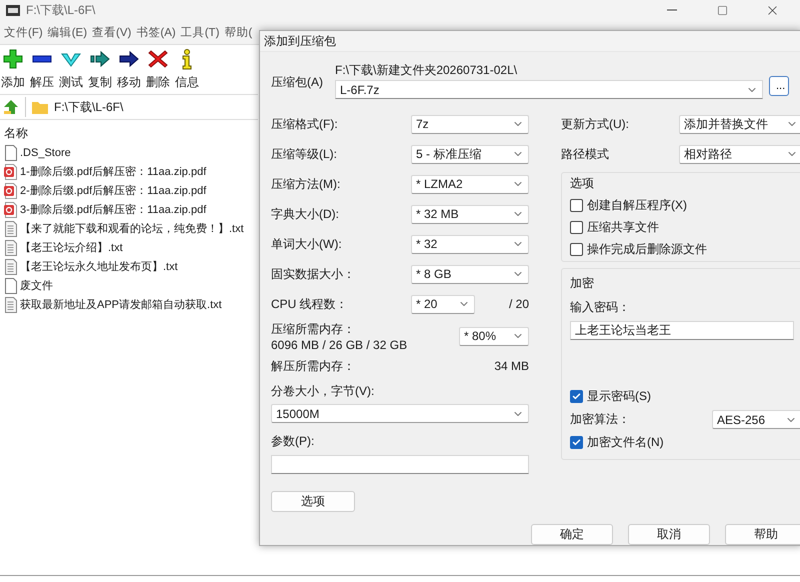  Describe the element at coordinates (310, 304) in the screenshot. I see `field-label: CPU 线程数：` at that location.